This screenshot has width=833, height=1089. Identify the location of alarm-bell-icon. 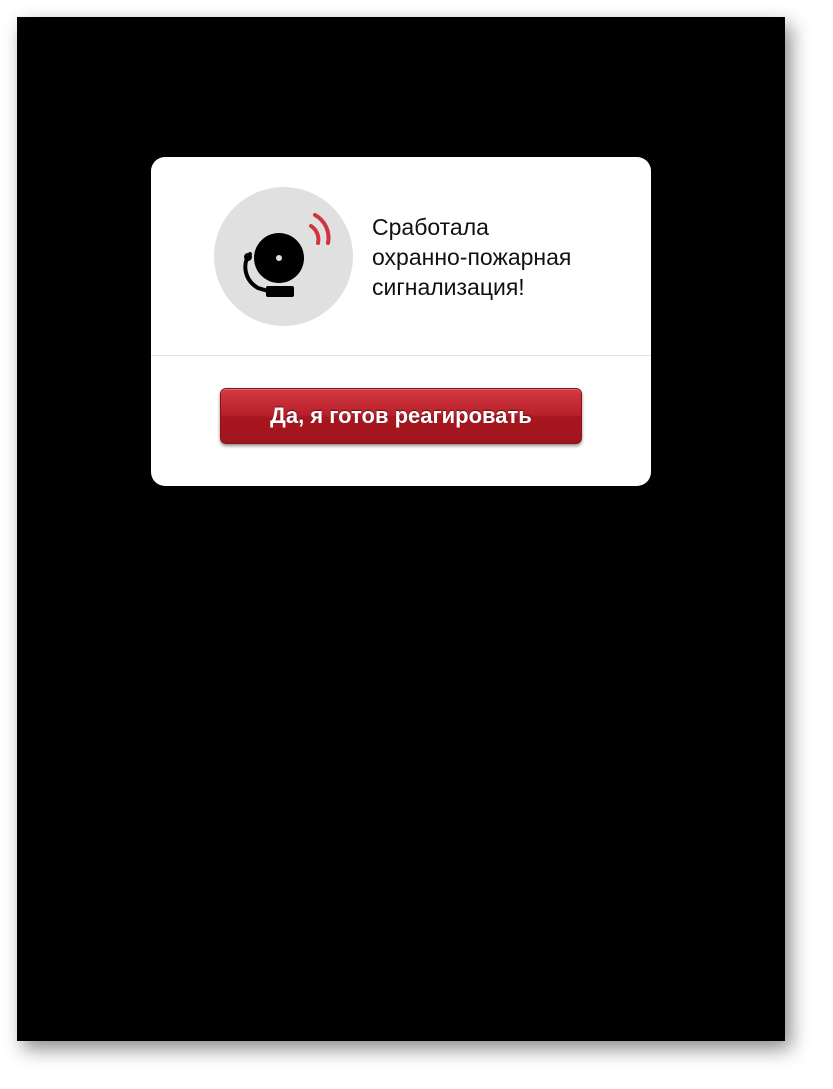
(283, 256).